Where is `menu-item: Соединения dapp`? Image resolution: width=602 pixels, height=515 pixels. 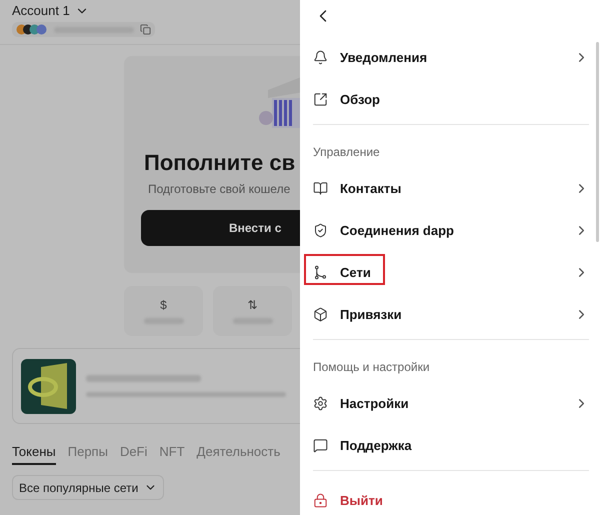
menu-item: Соединения dapp is located at coordinates (451, 230).